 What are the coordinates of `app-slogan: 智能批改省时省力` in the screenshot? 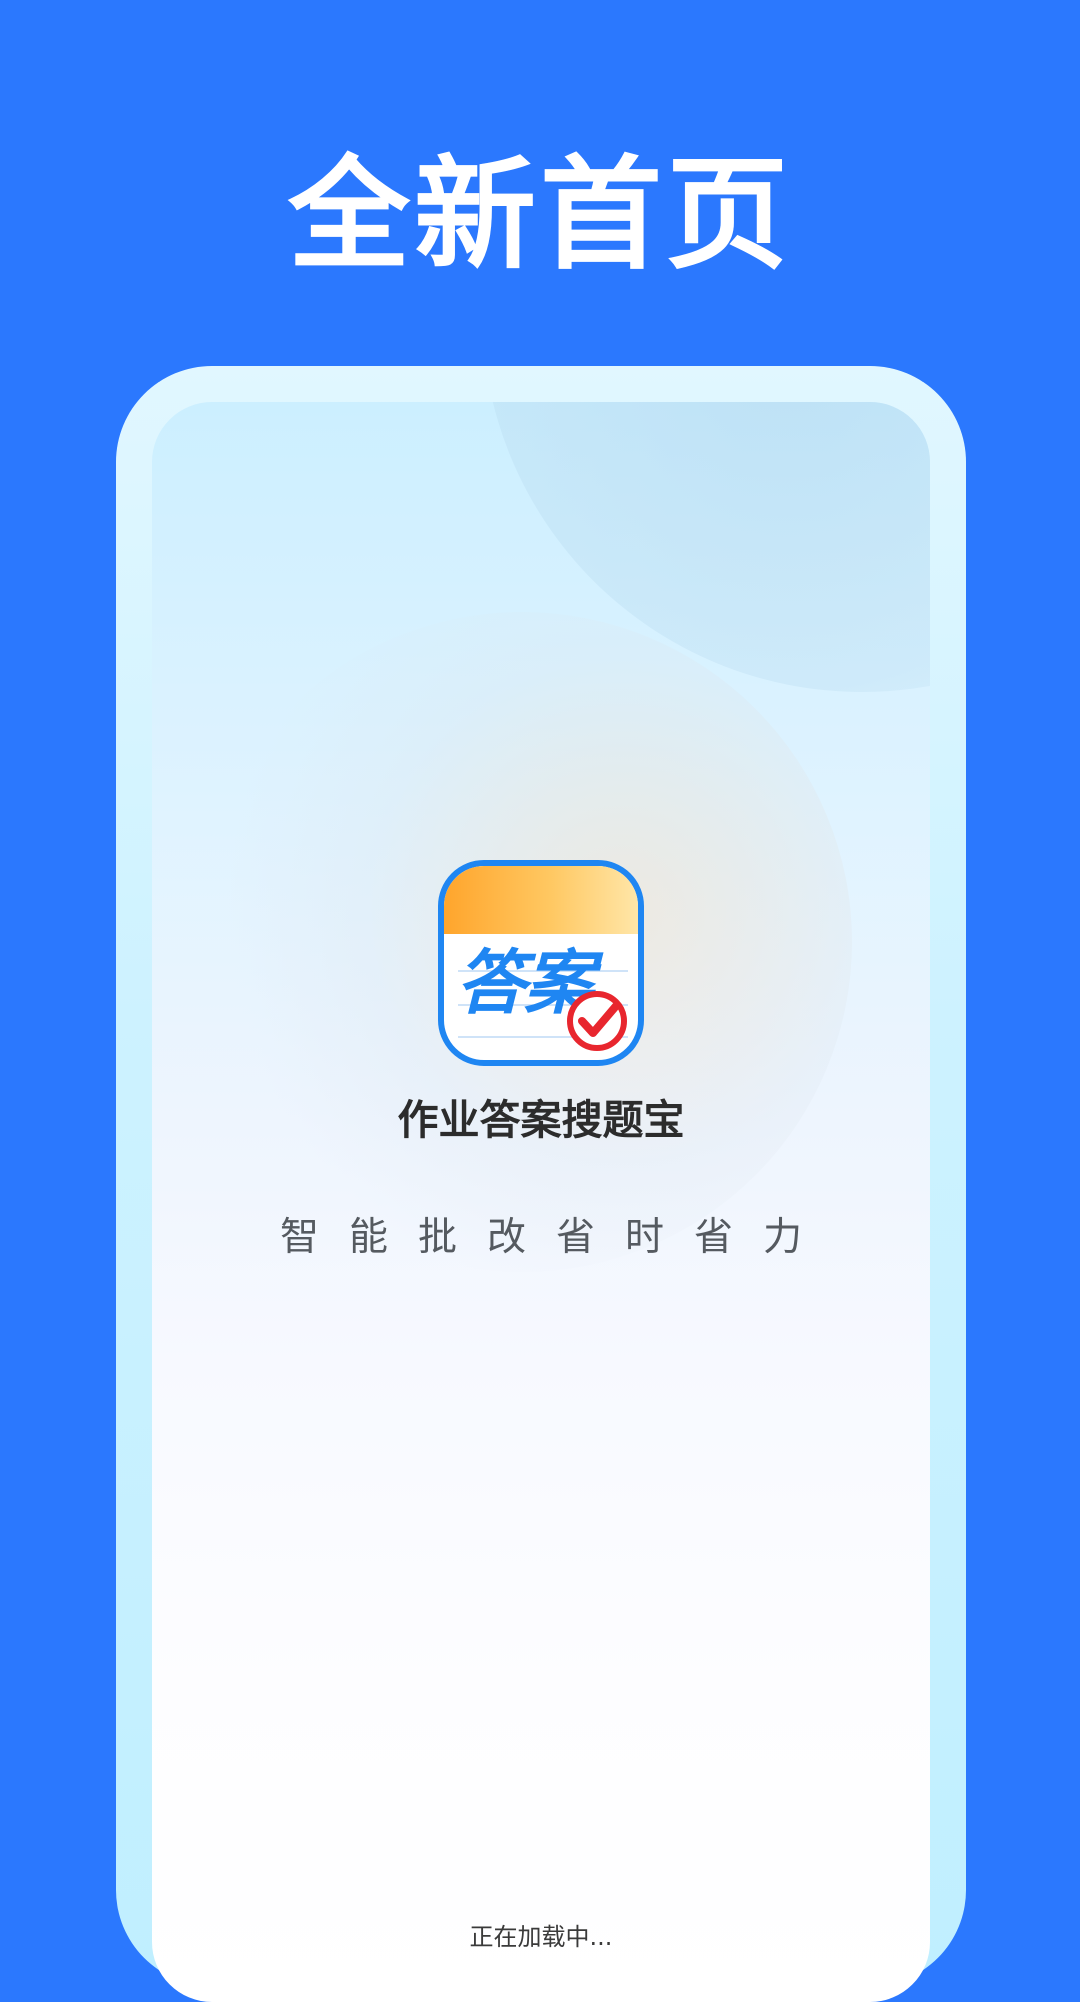 It's located at (555, 1237).